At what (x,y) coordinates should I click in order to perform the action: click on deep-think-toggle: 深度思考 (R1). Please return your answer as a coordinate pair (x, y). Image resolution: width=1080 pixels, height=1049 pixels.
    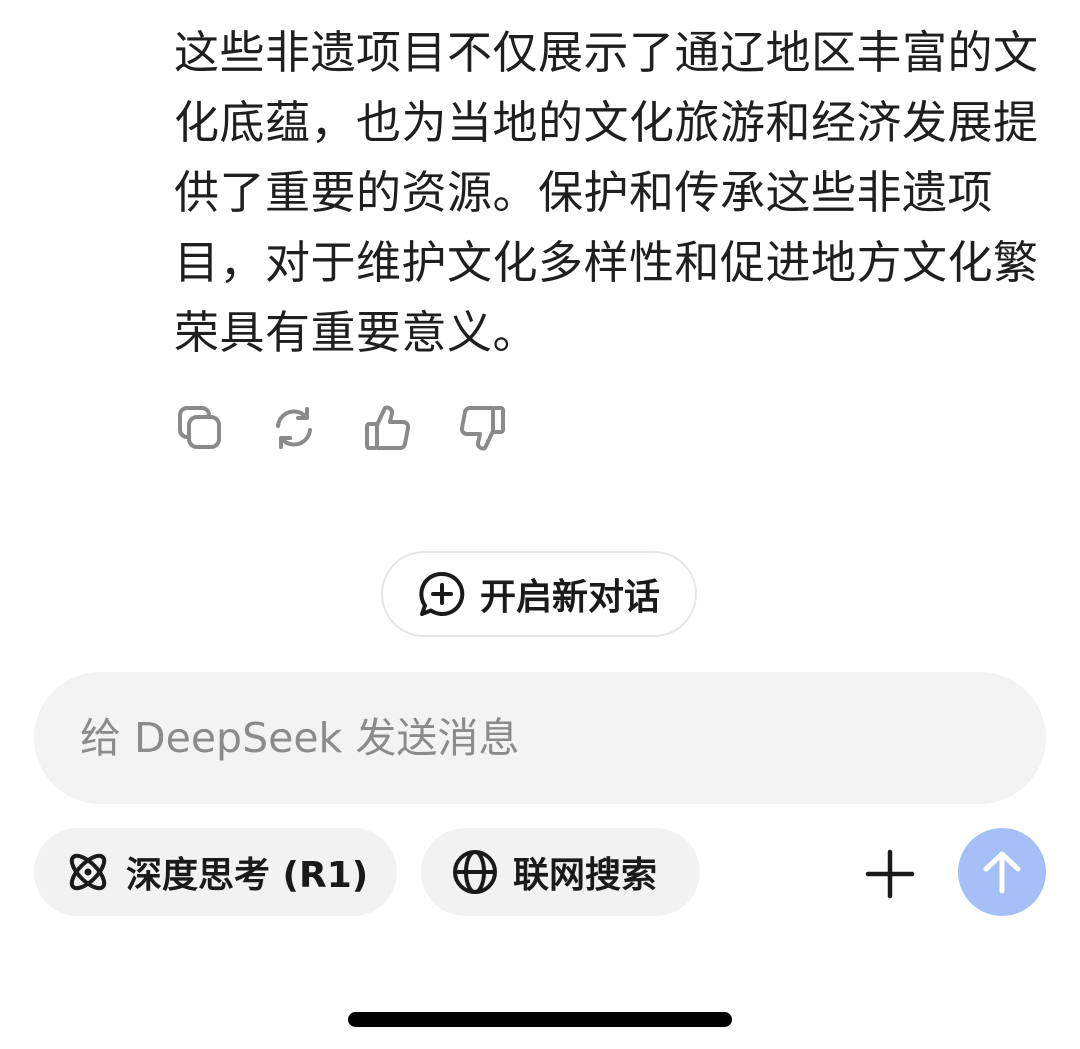
    Looking at the image, I should click on (215, 872).